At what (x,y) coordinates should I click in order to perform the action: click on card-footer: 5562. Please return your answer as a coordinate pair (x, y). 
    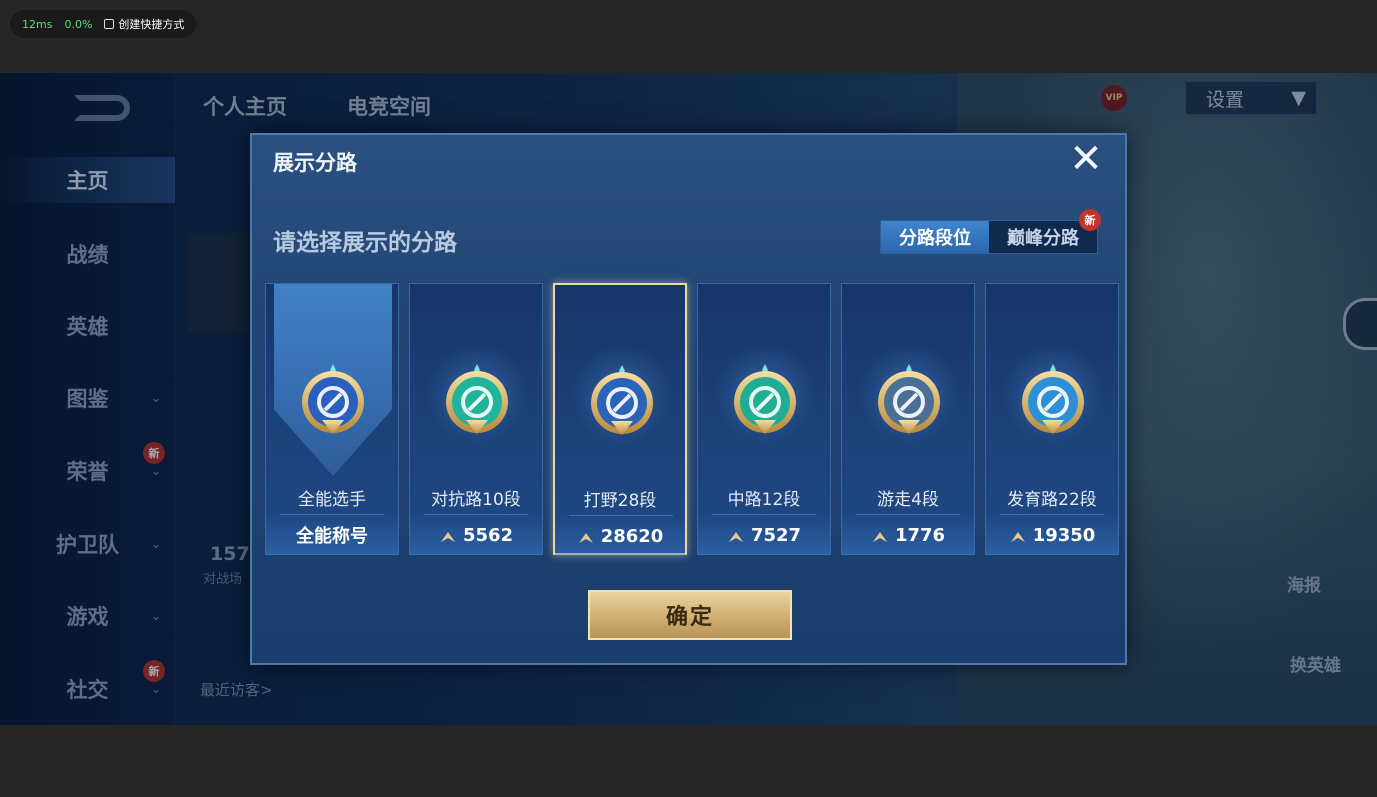
    Looking at the image, I should click on (476, 535).